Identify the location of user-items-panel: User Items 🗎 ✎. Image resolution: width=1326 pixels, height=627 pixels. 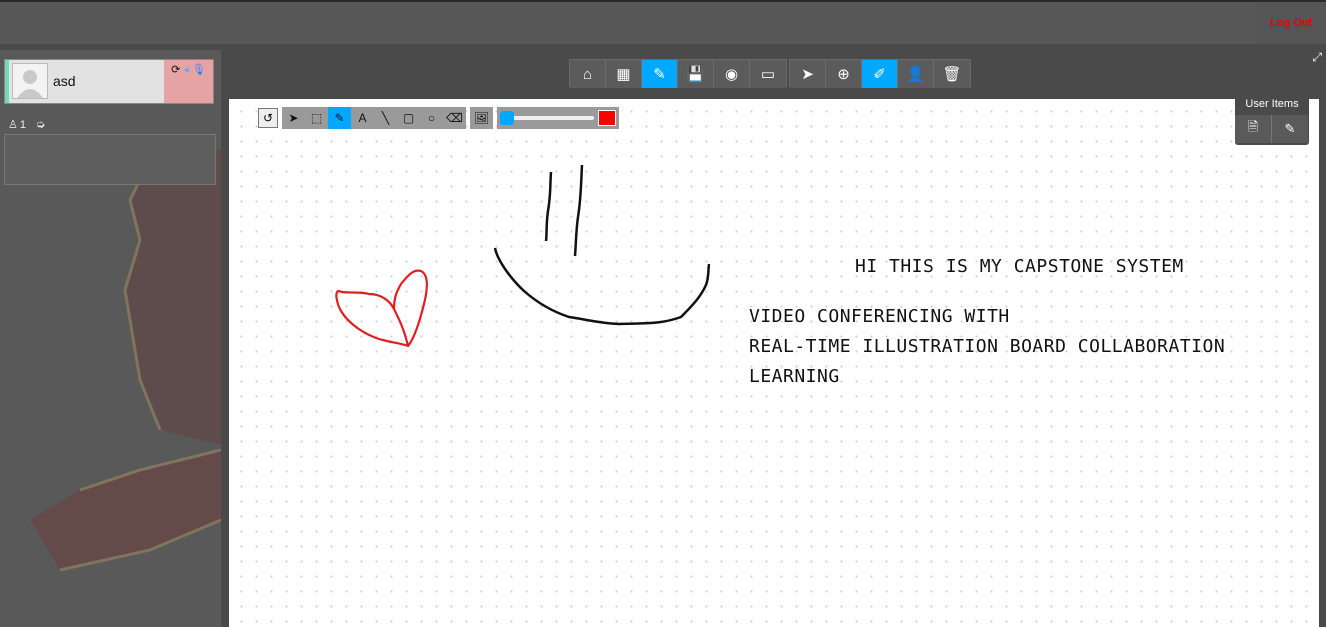
(1272, 120).